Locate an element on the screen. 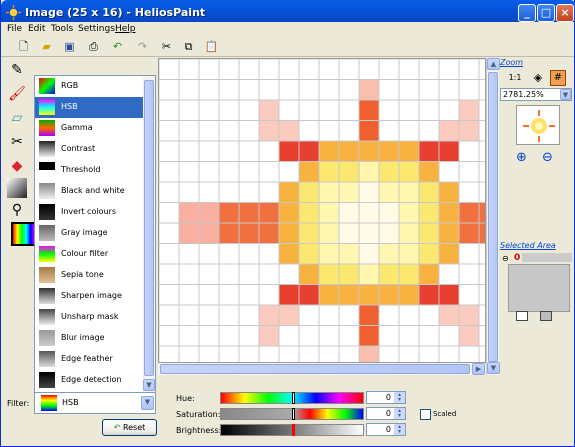 The image size is (575, 447). scroll-up-icon: ▲ is located at coordinates (493, 64).